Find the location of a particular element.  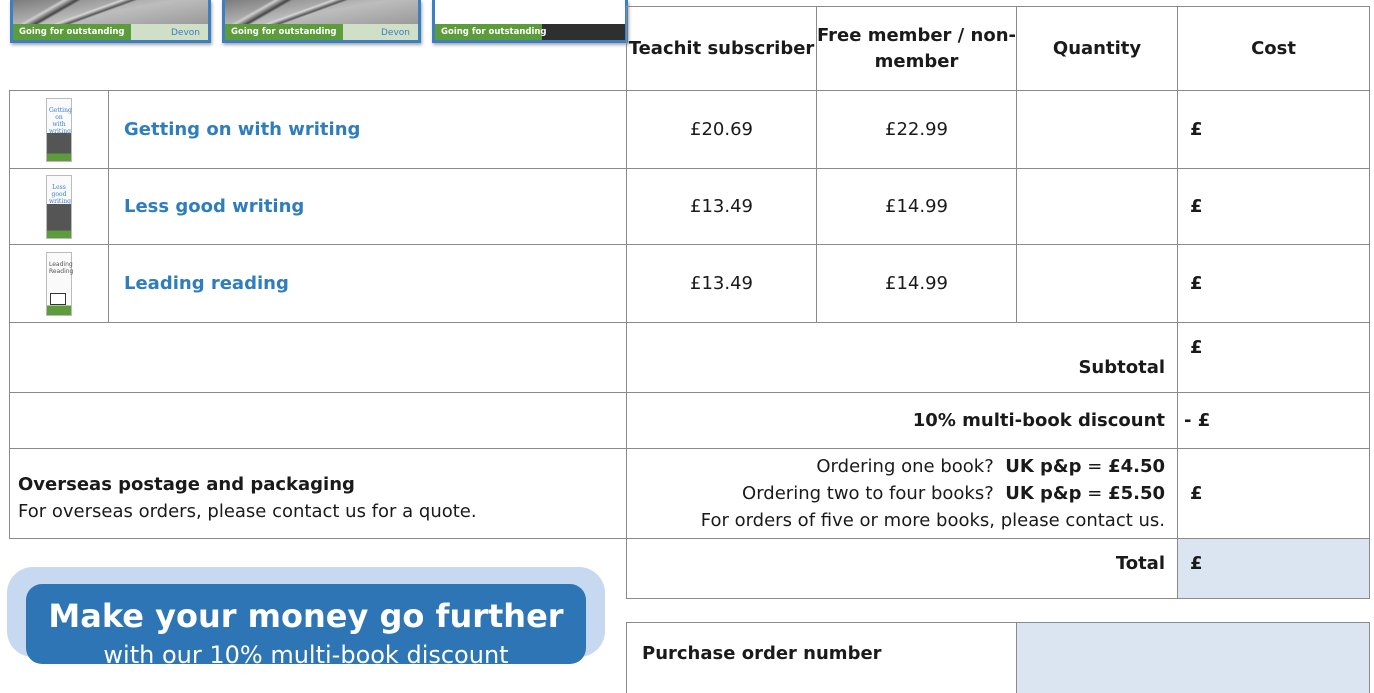

header-free-member: Free member / non-member is located at coordinates (916, 48).